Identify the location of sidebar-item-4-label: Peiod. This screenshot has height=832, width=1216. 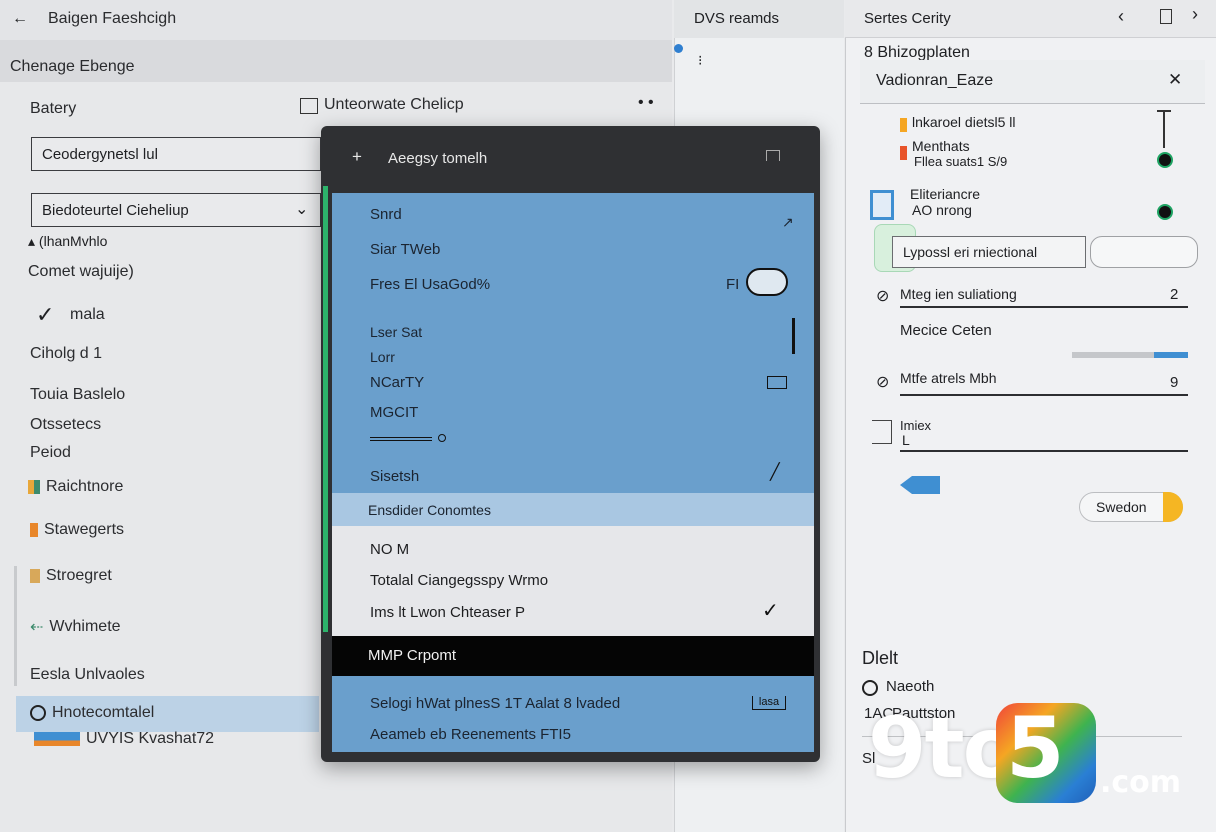
(50, 452).